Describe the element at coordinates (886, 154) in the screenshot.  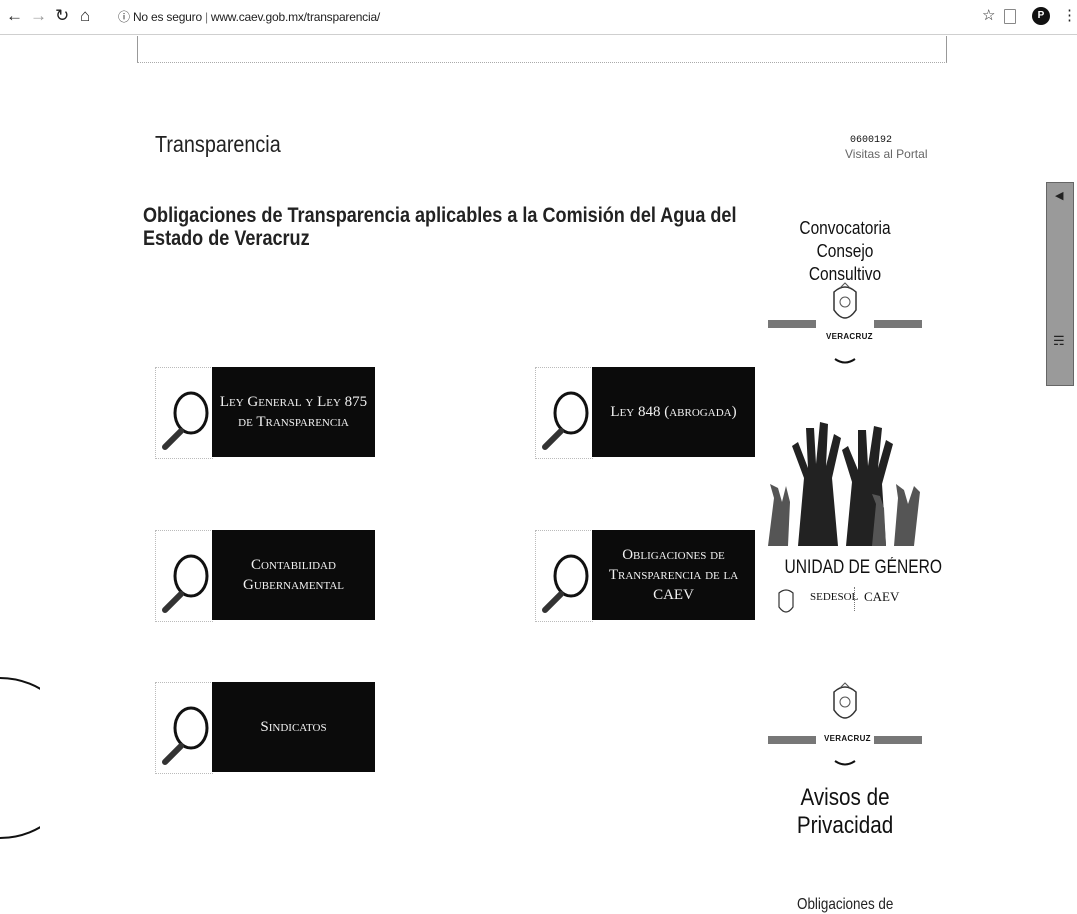
I see `visit-counter-label: Visitas al Portal` at that location.